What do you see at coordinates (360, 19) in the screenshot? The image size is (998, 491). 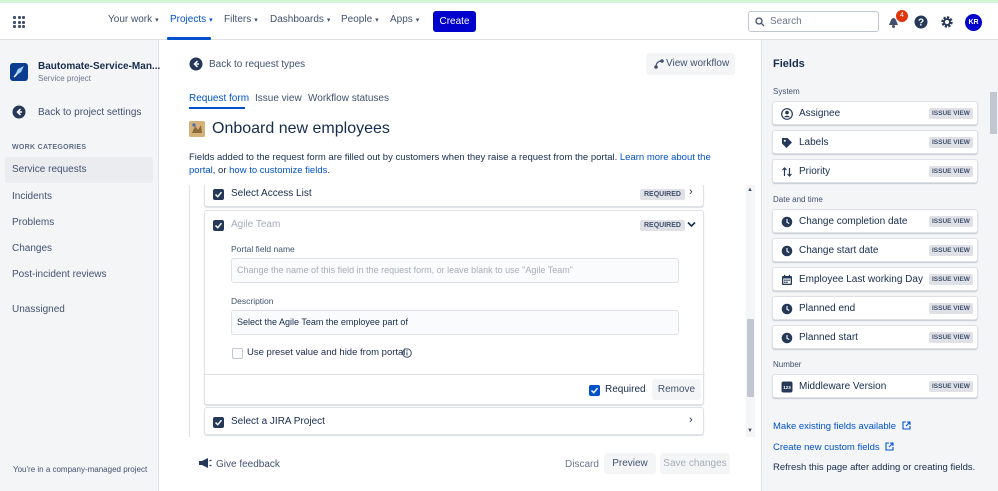 I see `nav-people: People ▾` at bounding box center [360, 19].